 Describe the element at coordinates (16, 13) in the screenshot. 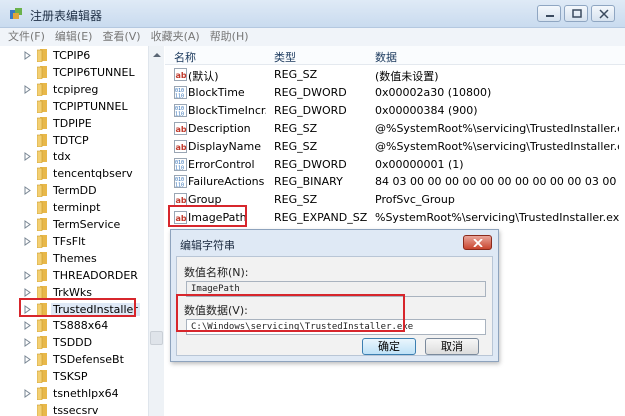

I see `regedit-app-icon` at that location.